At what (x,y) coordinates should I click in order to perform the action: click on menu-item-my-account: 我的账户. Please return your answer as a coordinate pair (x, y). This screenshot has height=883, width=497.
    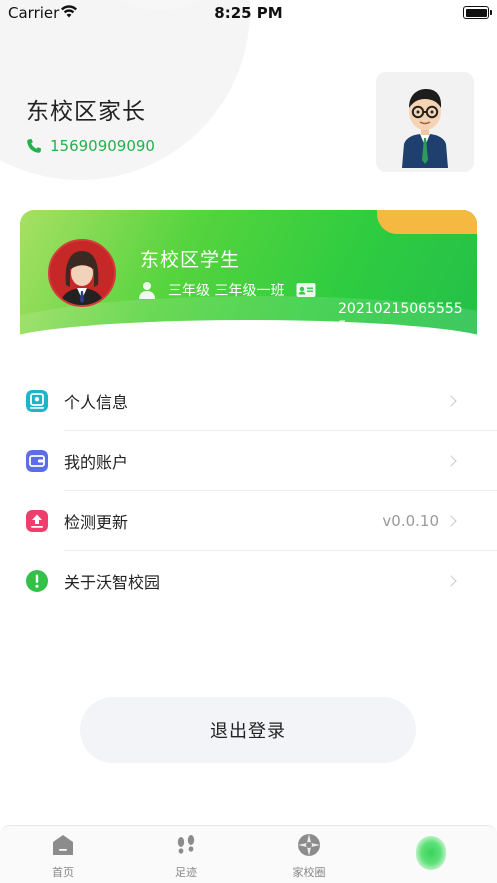
    Looking at the image, I should click on (248, 461).